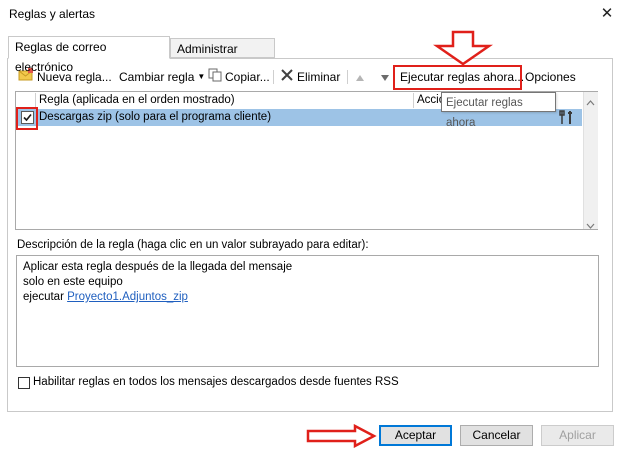  I want to click on move-down-icon, so click(385, 78).